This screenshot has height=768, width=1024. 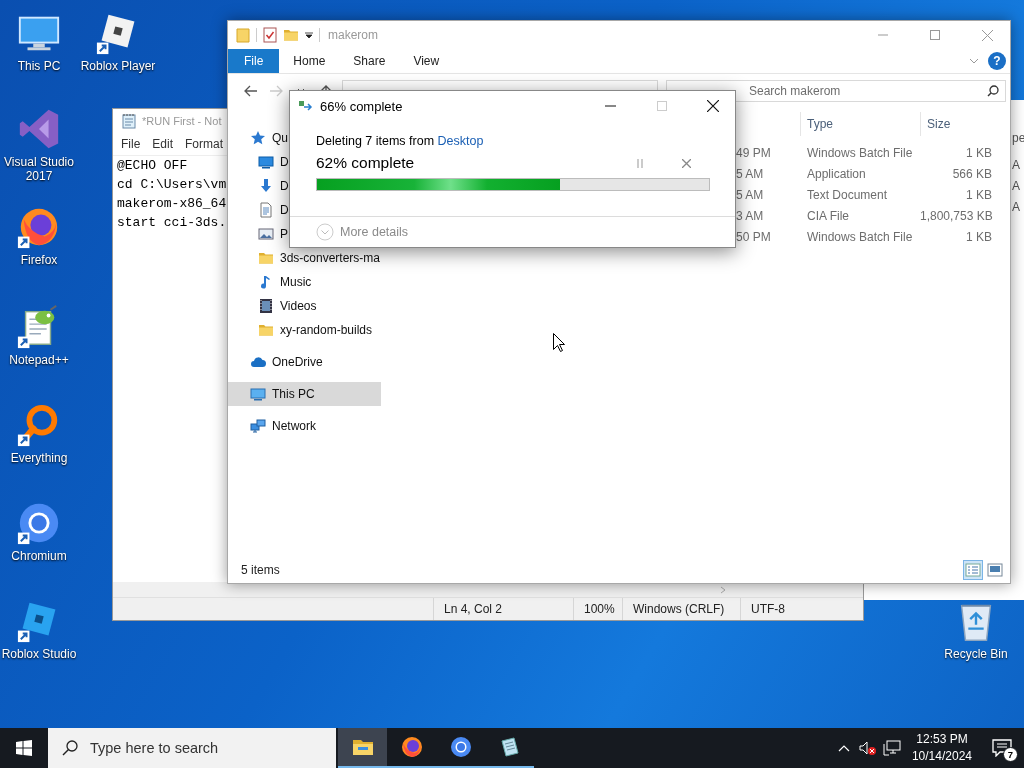 I want to click on code-line: makerom-x86_64, so click(x=172, y=204).